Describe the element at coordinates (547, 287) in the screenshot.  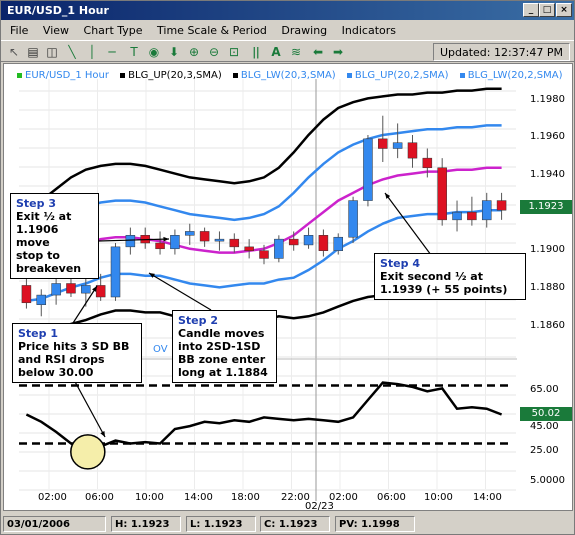
I see `price-tick: 1.1880` at that location.